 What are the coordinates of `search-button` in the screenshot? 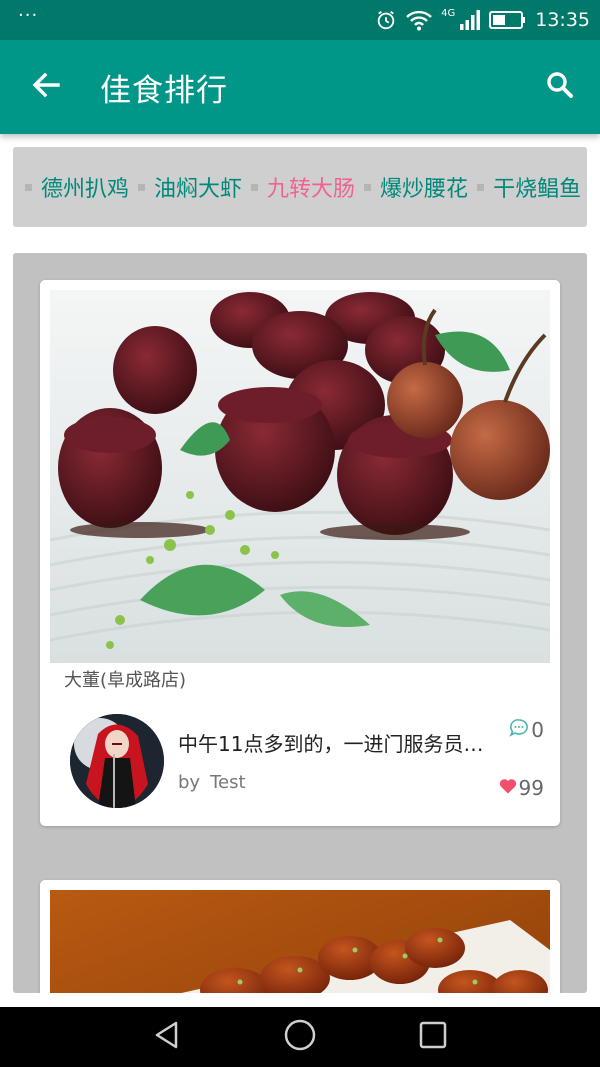 It's located at (560, 87).